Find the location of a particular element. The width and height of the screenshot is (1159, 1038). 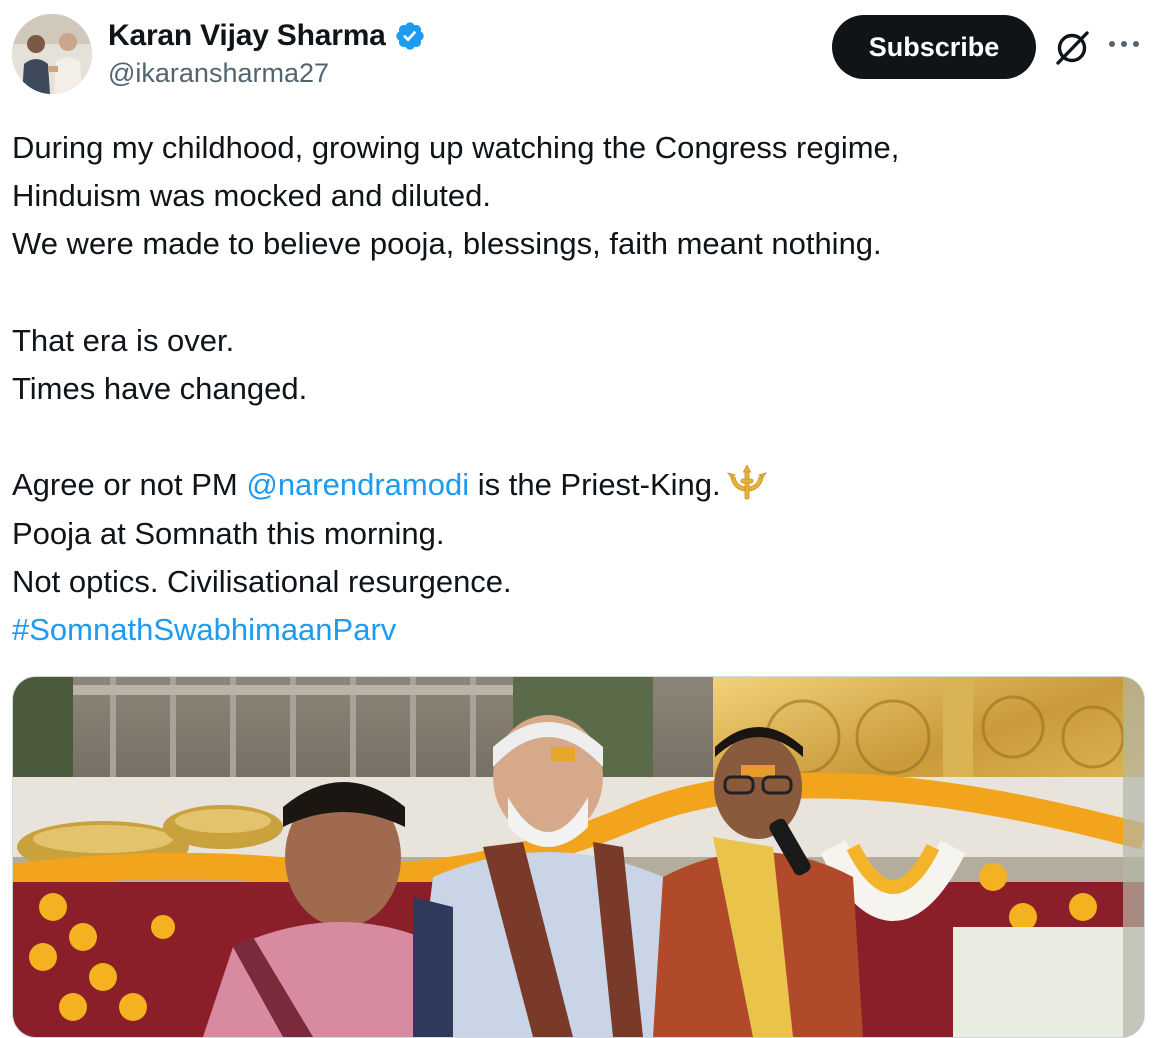

tweet-line: That era is over. is located at coordinates (123, 340).